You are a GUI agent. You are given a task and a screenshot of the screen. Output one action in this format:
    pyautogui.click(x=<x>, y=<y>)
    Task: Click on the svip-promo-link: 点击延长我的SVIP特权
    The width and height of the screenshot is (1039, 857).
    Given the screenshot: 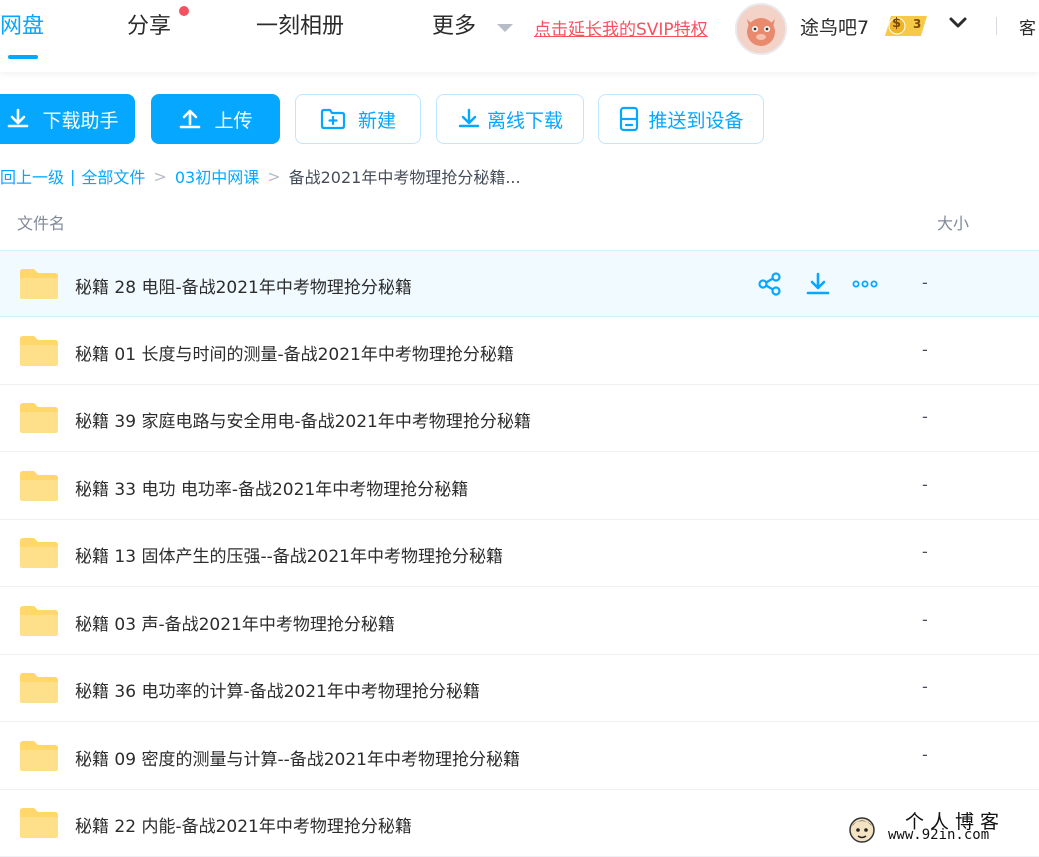 What is the action you would take?
    pyautogui.click(x=621, y=27)
    